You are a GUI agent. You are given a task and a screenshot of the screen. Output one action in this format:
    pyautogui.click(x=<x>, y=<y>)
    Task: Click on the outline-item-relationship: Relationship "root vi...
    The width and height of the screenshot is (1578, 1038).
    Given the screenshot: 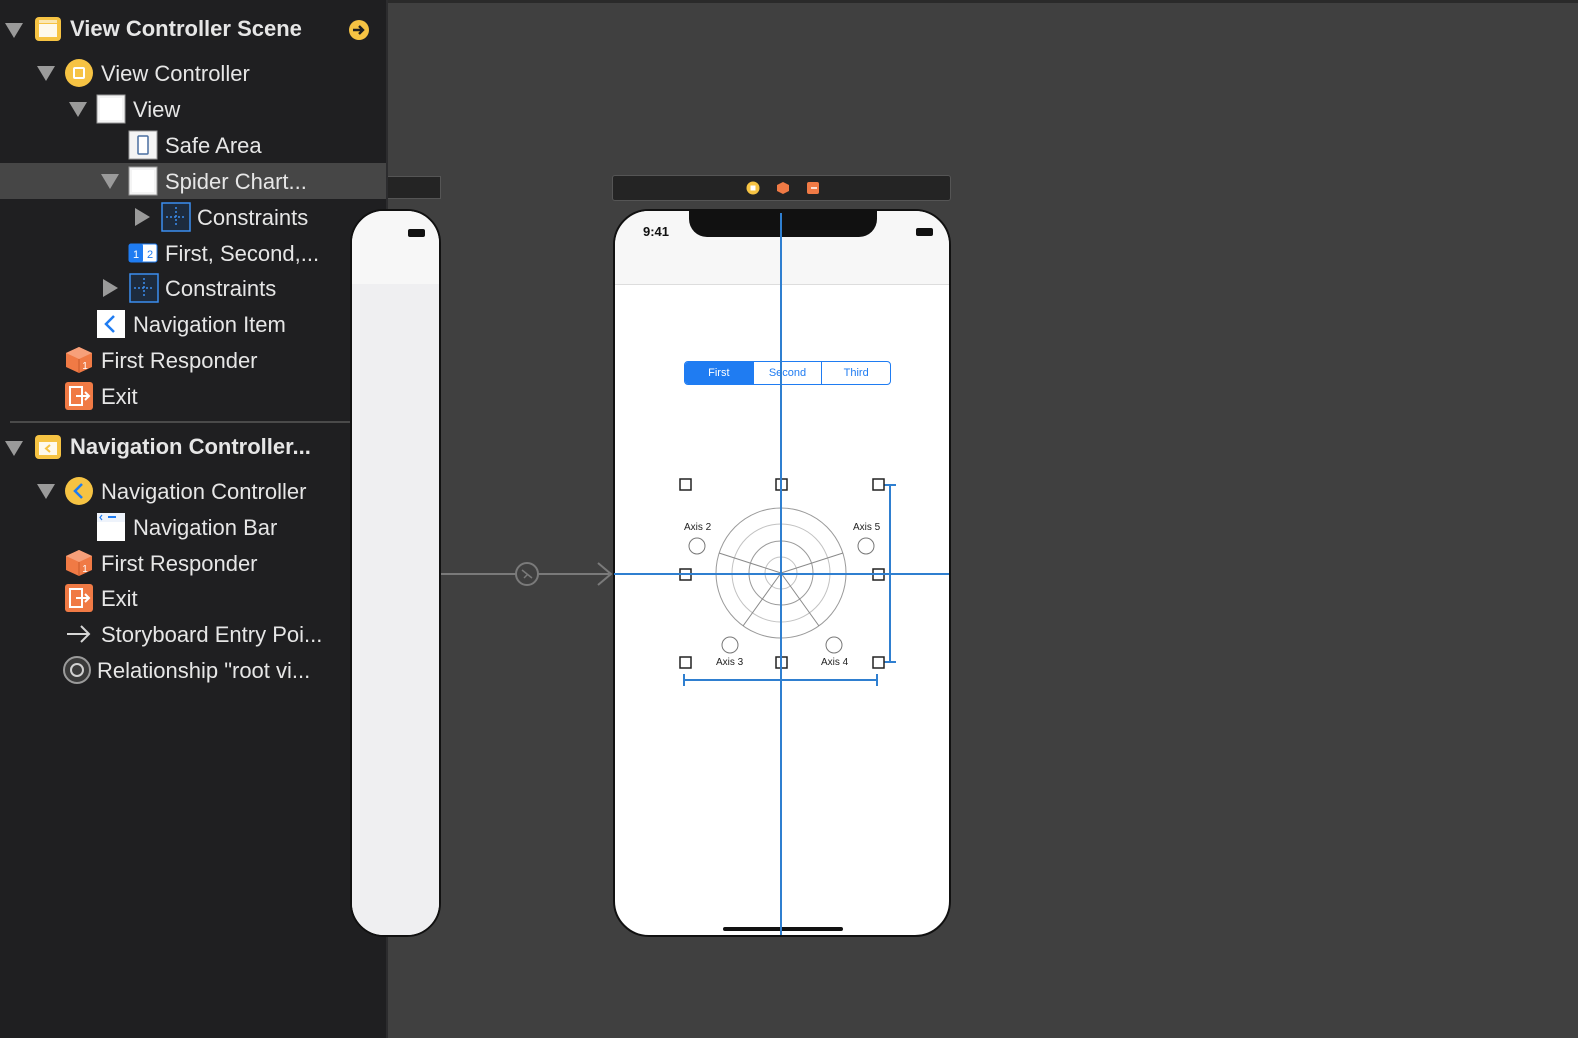 What is the action you would take?
    pyautogui.click(x=193, y=670)
    